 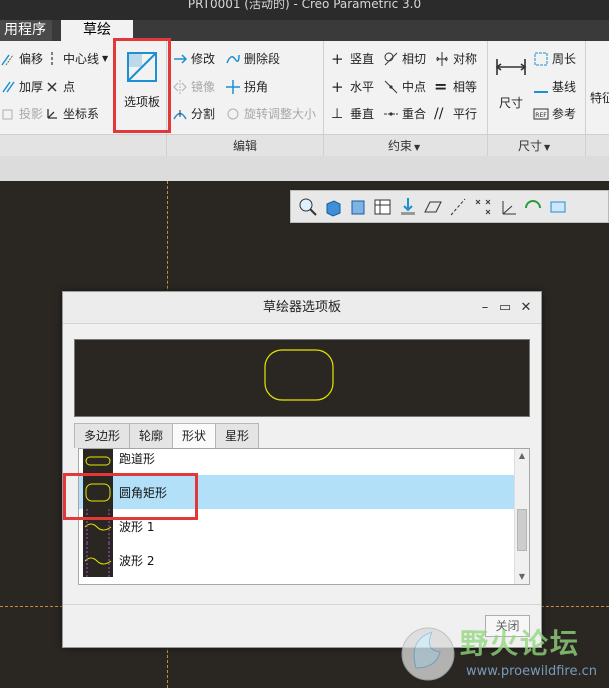 I want to click on corner-button: 拐角, so click(x=246, y=87).